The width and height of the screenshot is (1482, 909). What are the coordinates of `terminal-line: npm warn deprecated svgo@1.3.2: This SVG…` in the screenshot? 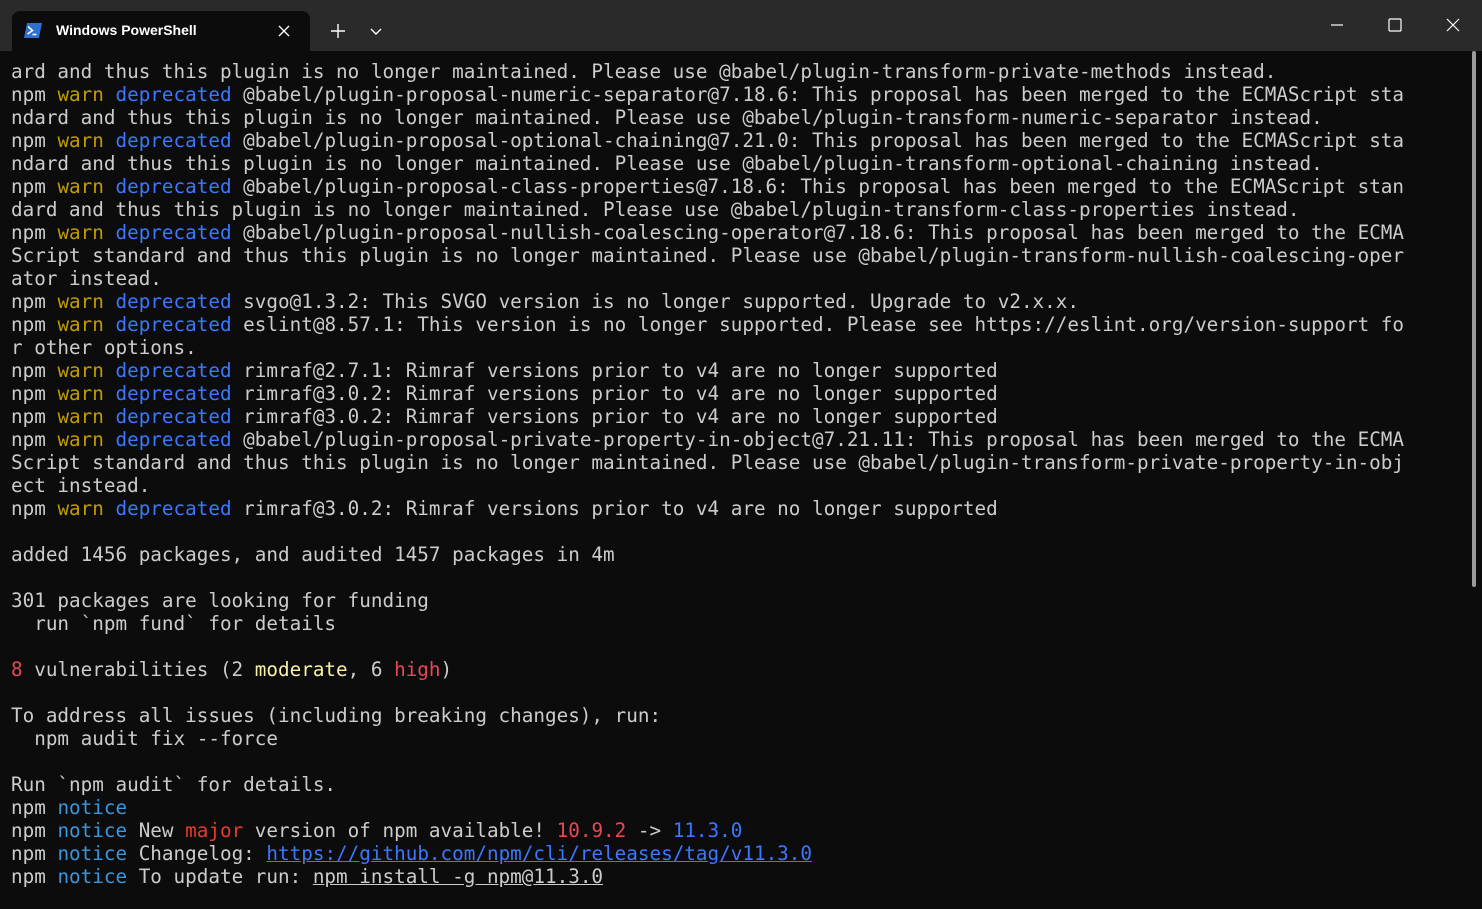 It's located at (737, 301).